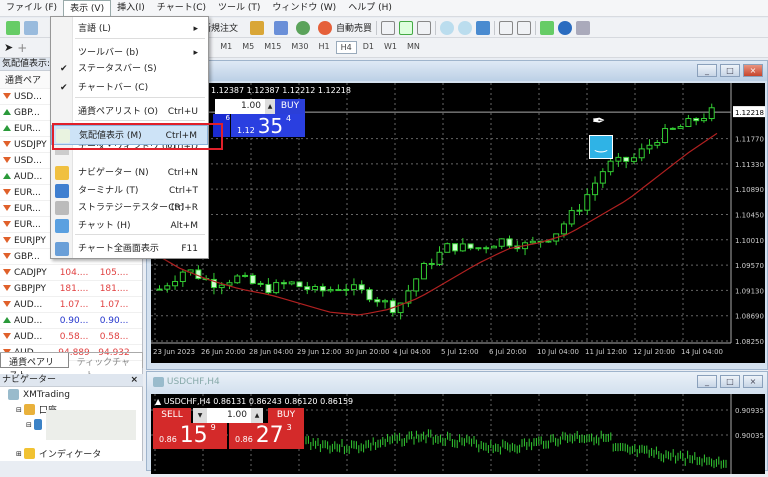 The image size is (768, 477). What do you see at coordinates (200, 415) in the screenshot?
I see `lot-down-arrow: ▼` at bounding box center [200, 415].